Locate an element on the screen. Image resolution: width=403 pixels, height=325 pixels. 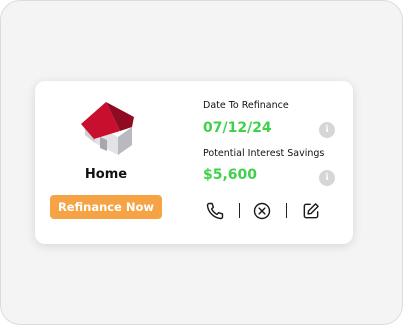
date-info-icon: i is located at coordinates (327, 130).